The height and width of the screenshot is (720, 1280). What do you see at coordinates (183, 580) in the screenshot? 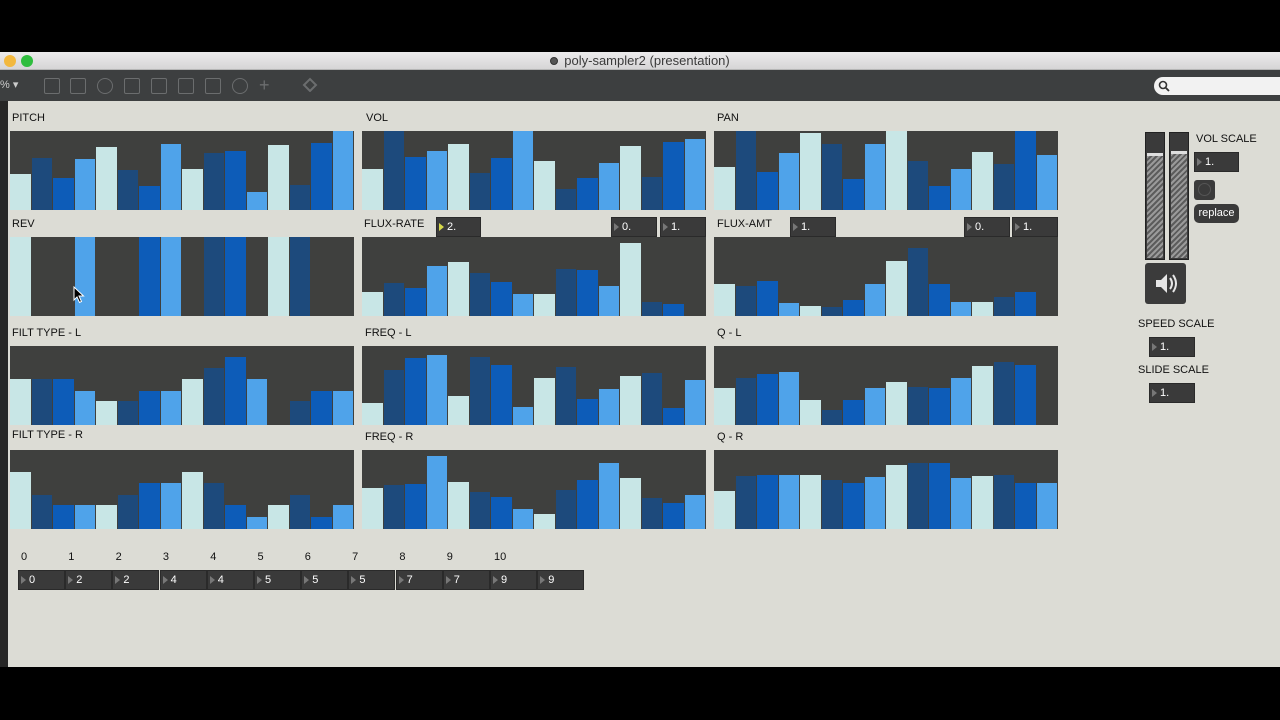
I see `step-numbox: 4` at bounding box center [183, 580].